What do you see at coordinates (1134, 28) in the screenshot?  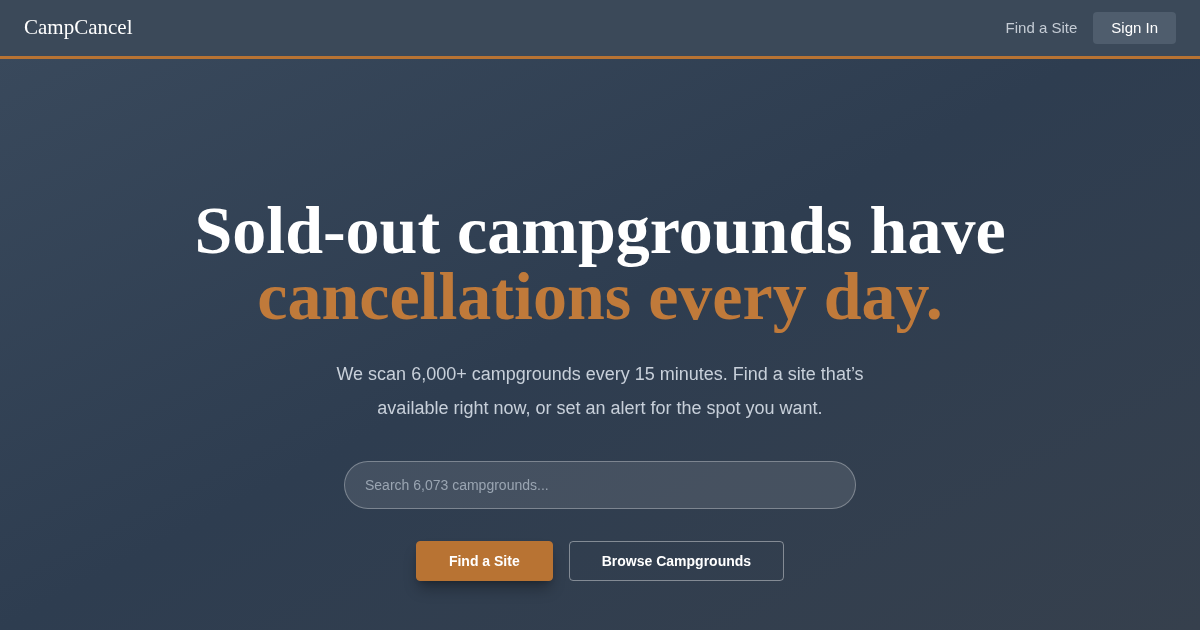 I see `sign-in-button: Sign In` at bounding box center [1134, 28].